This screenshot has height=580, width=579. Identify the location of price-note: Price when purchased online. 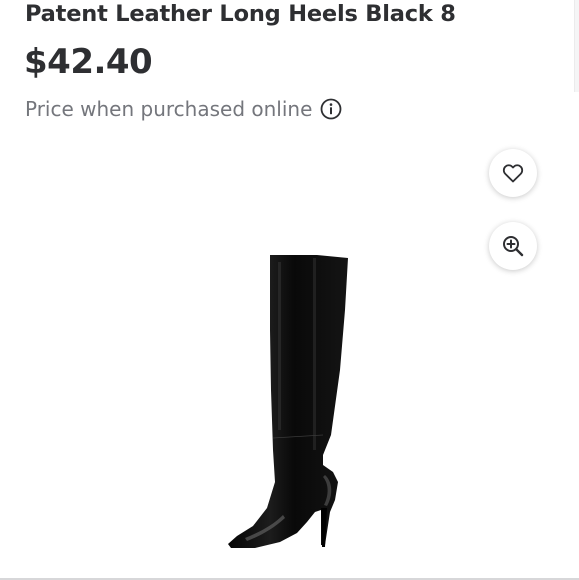
(183, 109).